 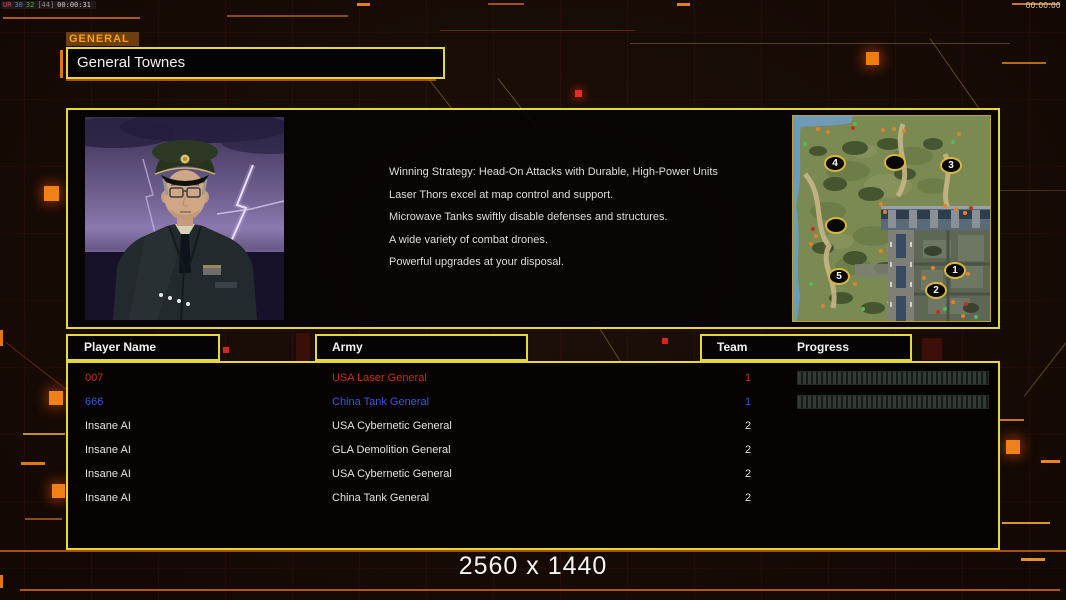 I want to click on start-position-marker: 1, so click(x=955, y=270).